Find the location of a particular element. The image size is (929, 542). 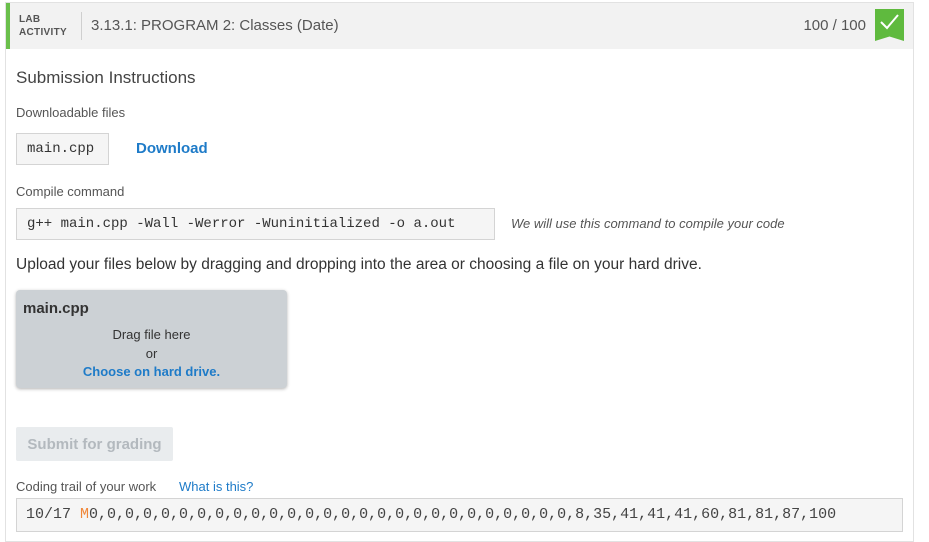

lab-activity-label: LAB ACTIVITY is located at coordinates (43, 26).